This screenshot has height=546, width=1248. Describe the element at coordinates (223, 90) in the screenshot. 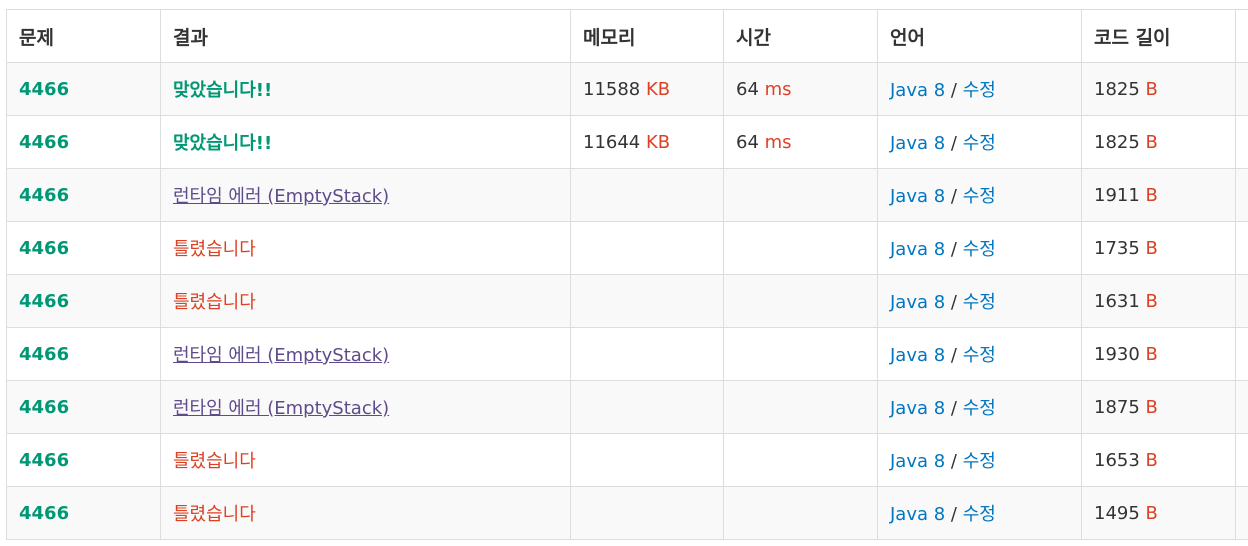

I see `result-text: 맞았습니다!!` at that location.